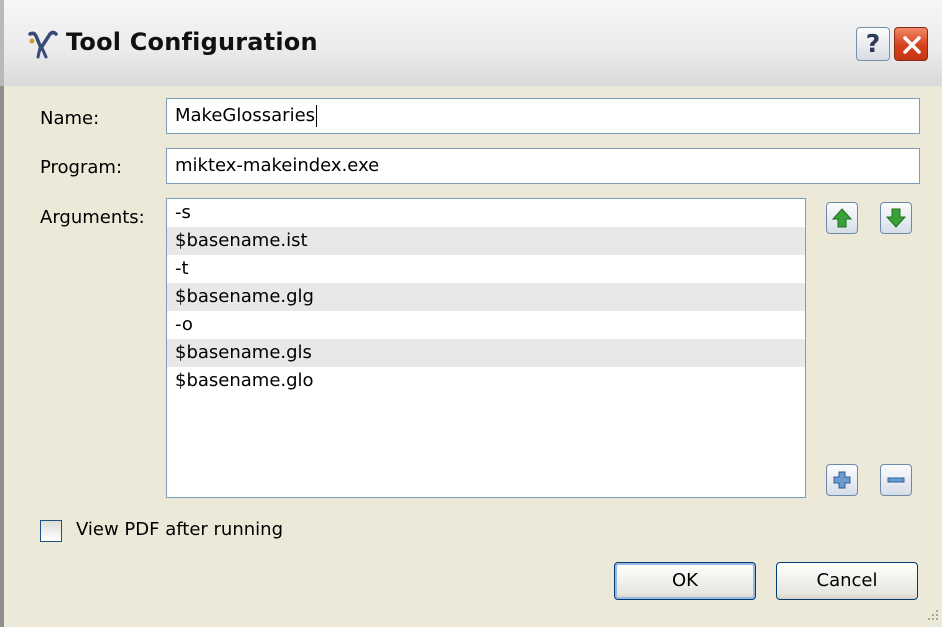  I want to click on view-pdf-label: View PDF after running, so click(179, 529).